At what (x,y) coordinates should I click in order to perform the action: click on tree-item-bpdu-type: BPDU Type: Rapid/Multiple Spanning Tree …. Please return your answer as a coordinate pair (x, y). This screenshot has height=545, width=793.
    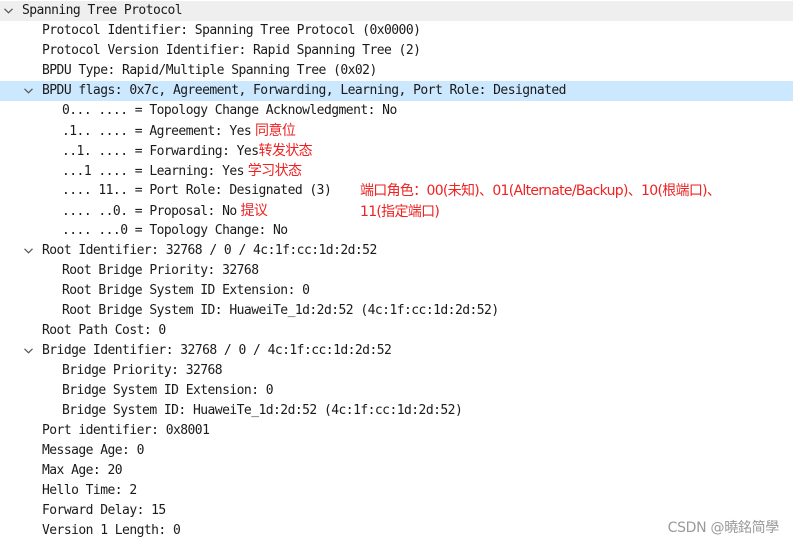
    Looking at the image, I should click on (396, 71).